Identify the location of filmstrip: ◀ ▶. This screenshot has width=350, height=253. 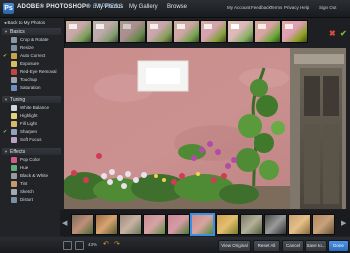
(205, 223).